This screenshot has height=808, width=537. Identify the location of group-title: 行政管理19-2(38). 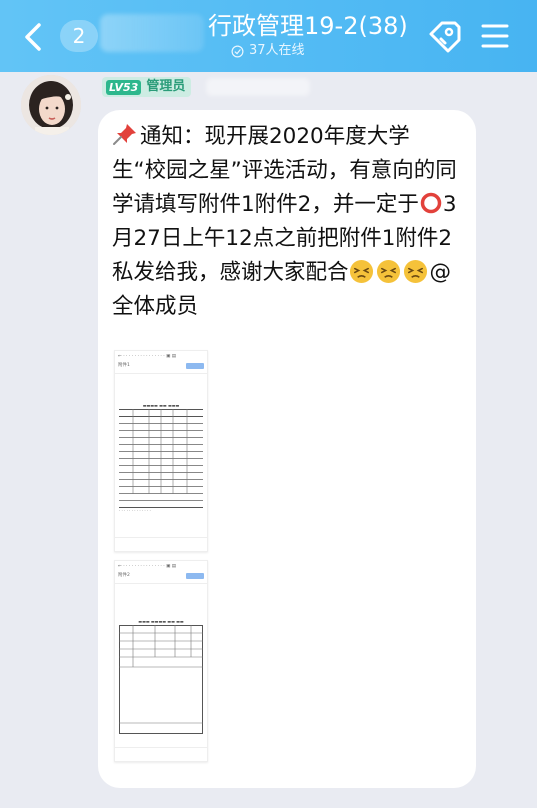
(308, 26).